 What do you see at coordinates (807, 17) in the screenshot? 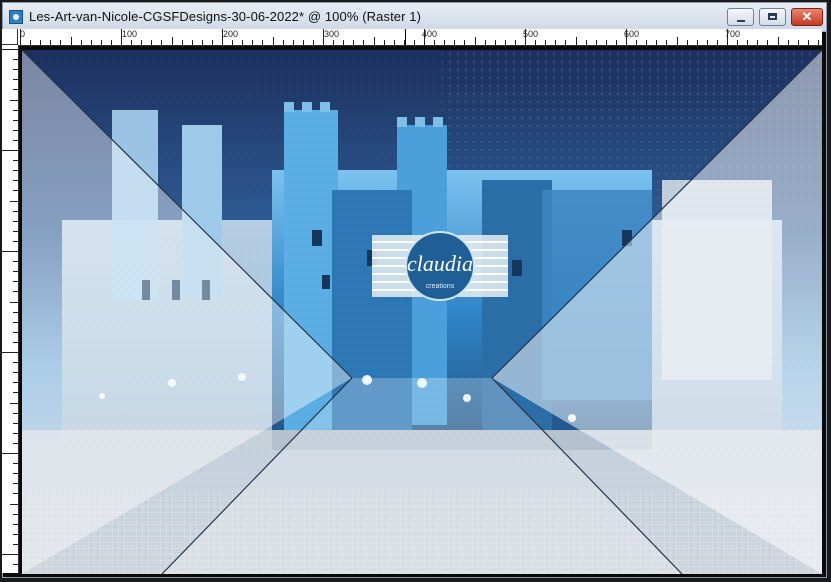
I see `close-button: ✕` at bounding box center [807, 17].